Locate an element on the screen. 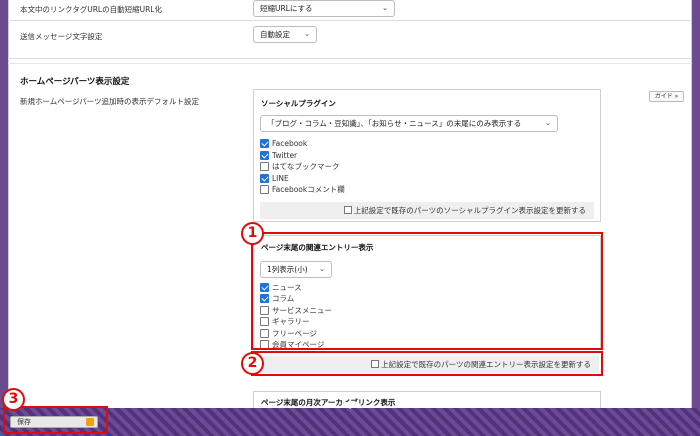 Image resolution: width=700 pixels, height=436 pixels. checkbox-label: はてなブックマーク is located at coordinates (306, 166).